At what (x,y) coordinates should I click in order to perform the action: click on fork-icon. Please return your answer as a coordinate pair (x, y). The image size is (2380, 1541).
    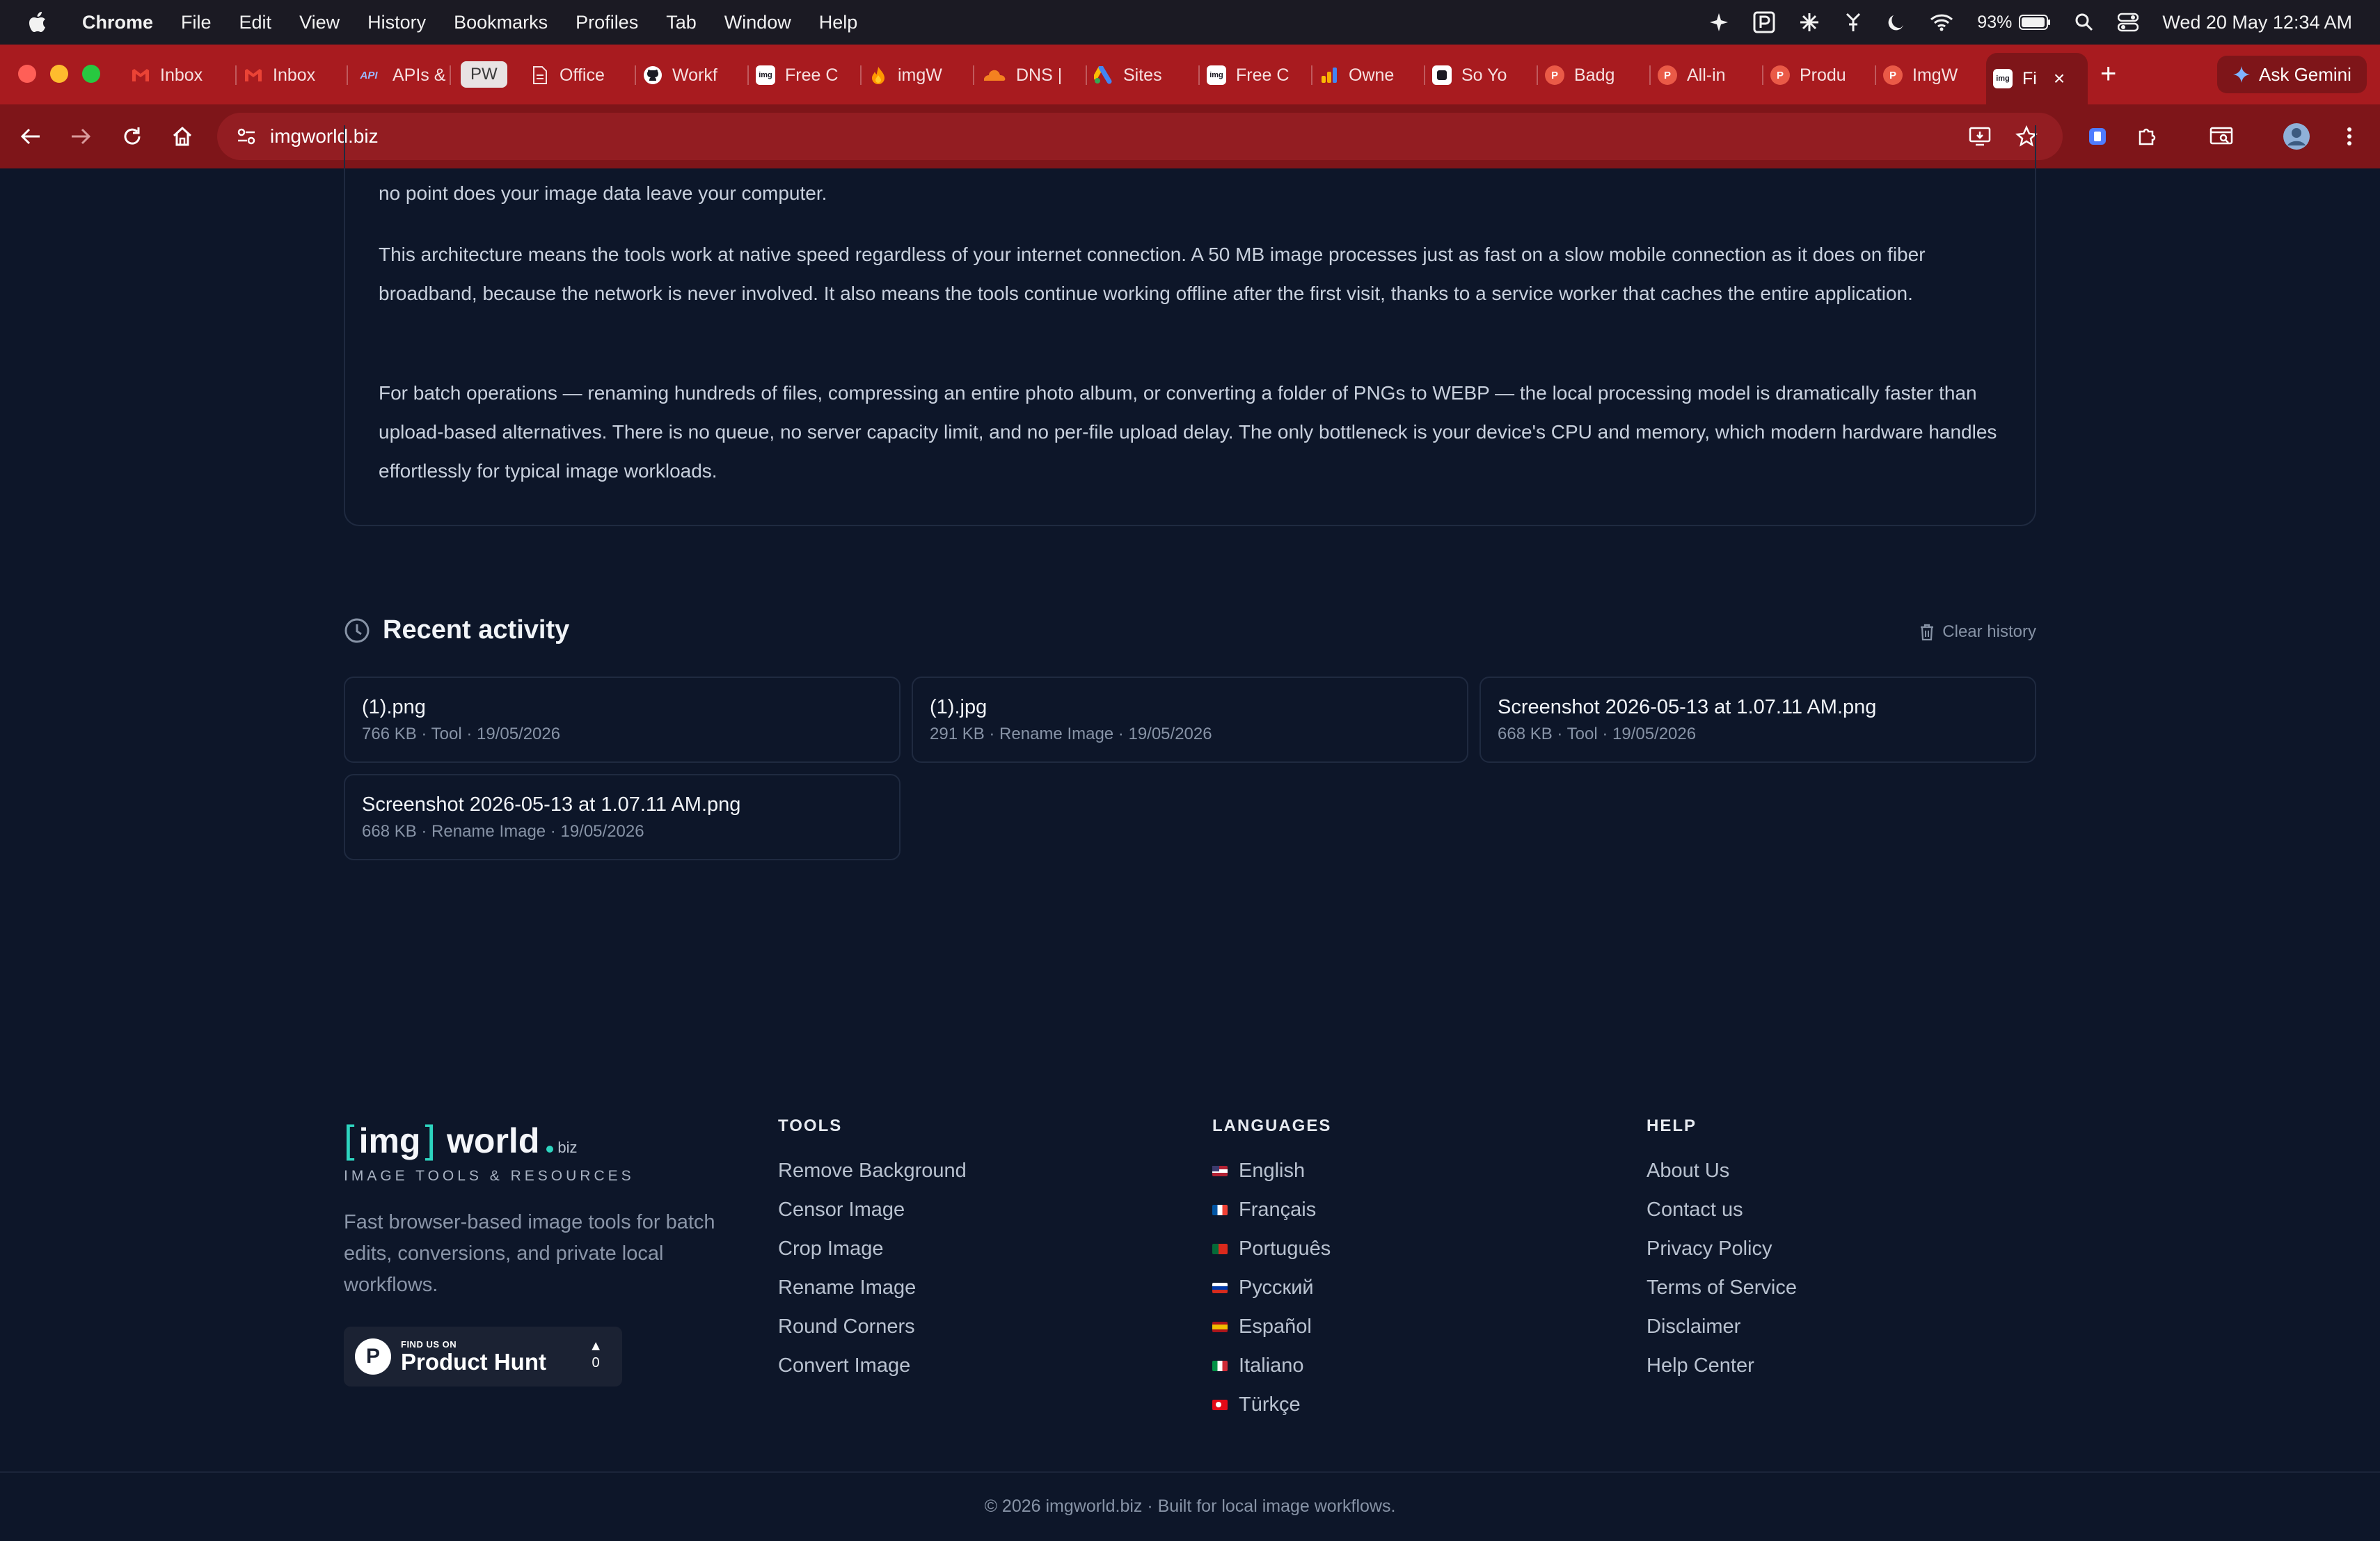
    Looking at the image, I should click on (1853, 22).